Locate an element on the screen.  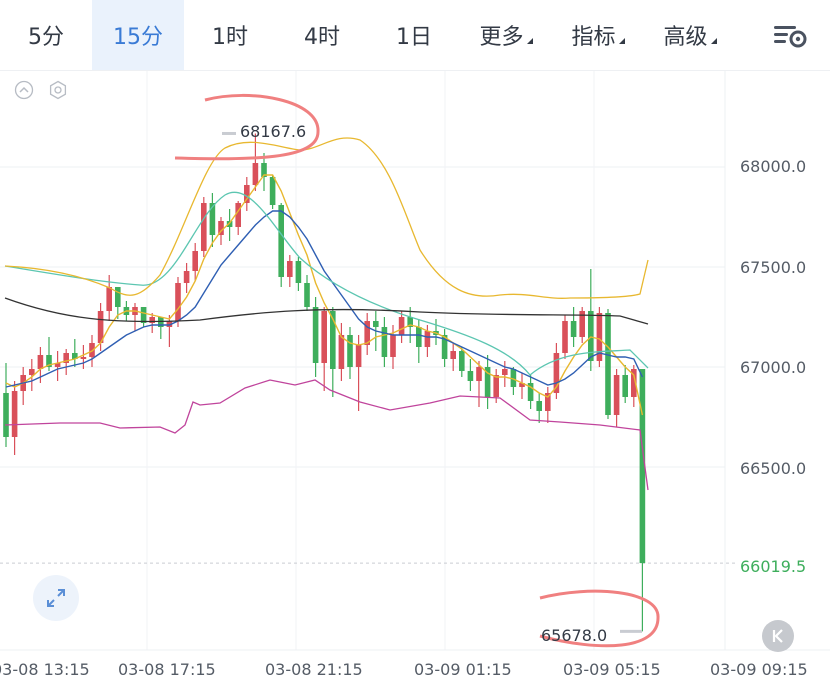
y-tick-label: 67500.0 is located at coordinates (773, 267).